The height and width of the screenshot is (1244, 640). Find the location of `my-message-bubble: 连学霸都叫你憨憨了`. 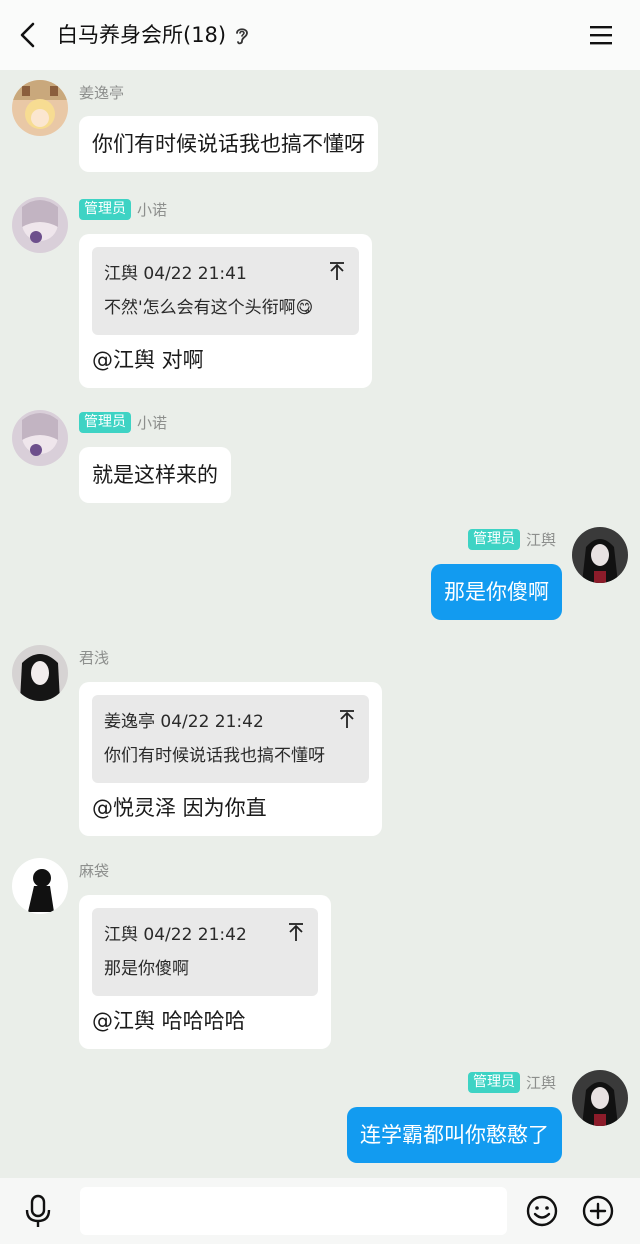

my-message-bubble: 连学霸都叫你憨憨了 is located at coordinates (454, 1135).